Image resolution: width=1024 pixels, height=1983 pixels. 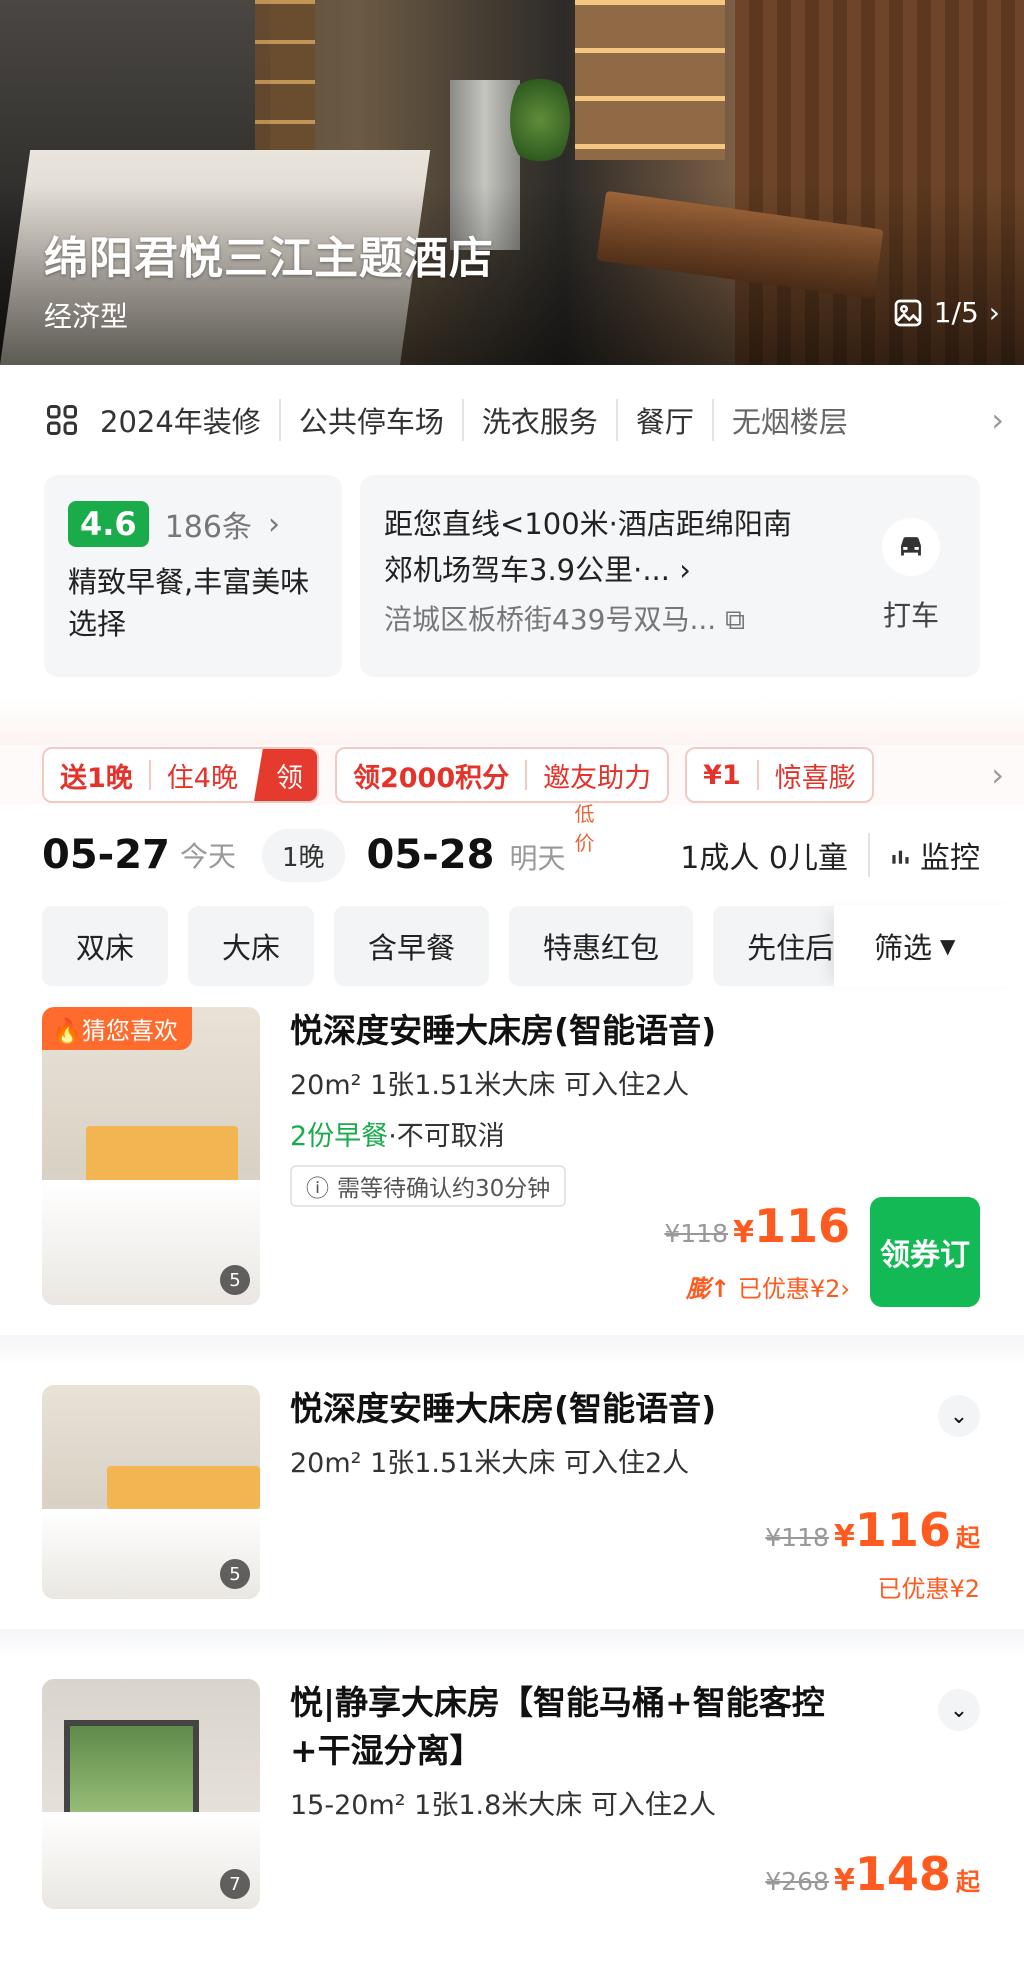 I want to click on discount-info: 已优惠¥2, so click(x=928, y=1589).